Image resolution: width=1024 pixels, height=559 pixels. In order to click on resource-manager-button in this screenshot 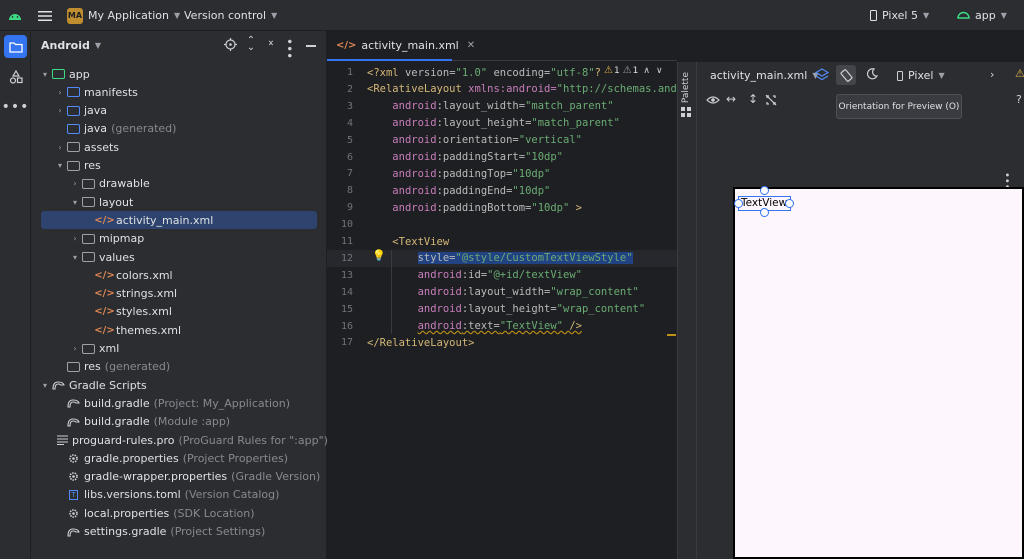, I will do `click(15, 76)`.